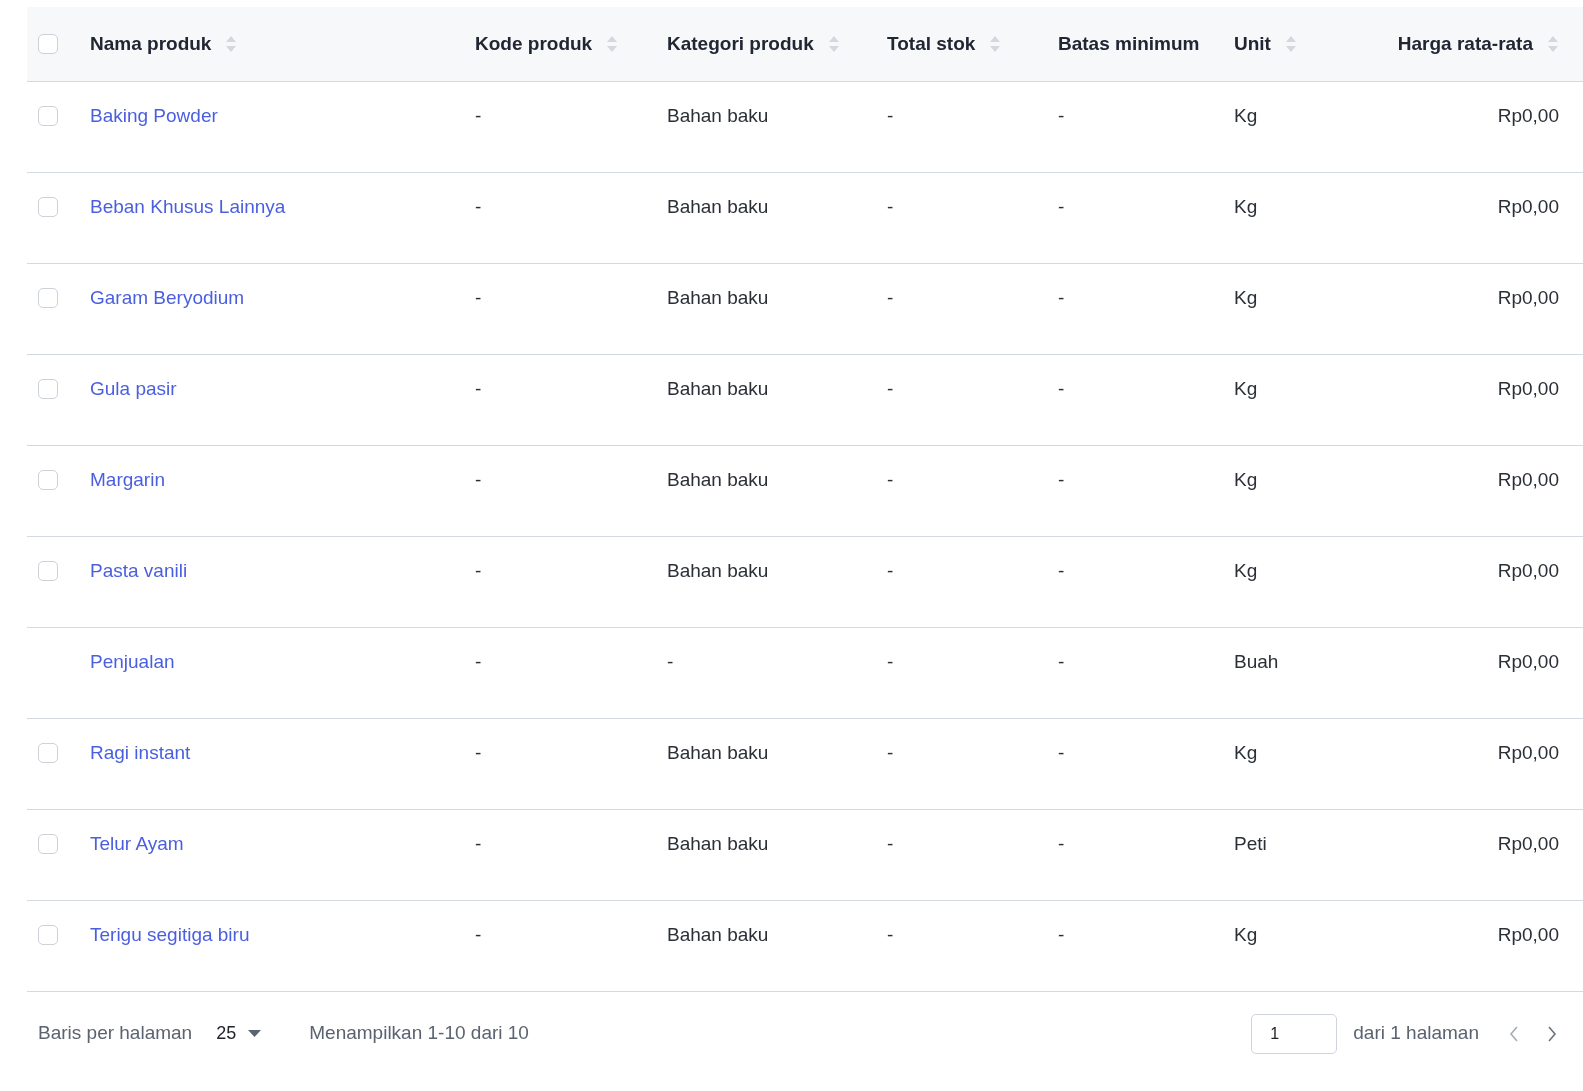 The image size is (1583, 1091). I want to click on product-name-link: Telur Ayam, so click(137, 843).